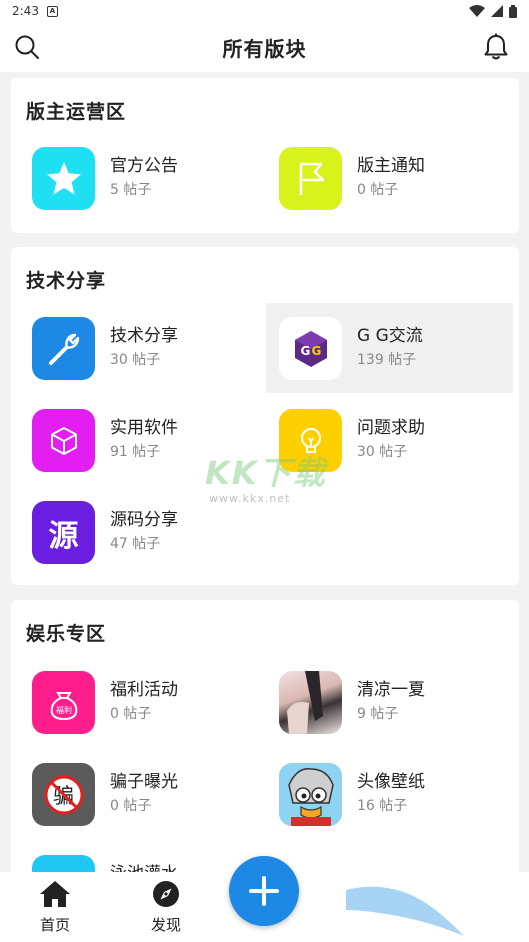 This screenshot has width=529, height=942. Describe the element at coordinates (144, 520) in the screenshot. I see `board-name: 源码分享` at that location.